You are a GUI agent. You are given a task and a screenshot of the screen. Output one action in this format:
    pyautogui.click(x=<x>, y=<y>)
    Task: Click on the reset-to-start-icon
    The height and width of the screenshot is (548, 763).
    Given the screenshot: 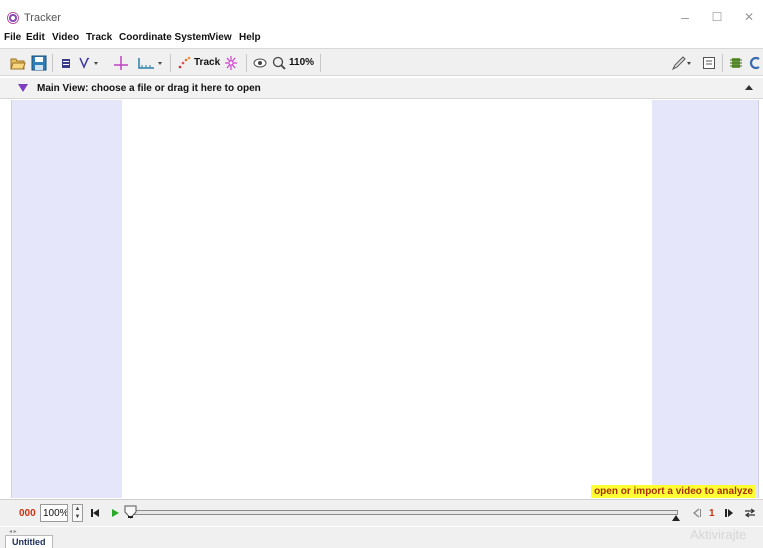 What is the action you would take?
    pyautogui.click(x=95, y=513)
    